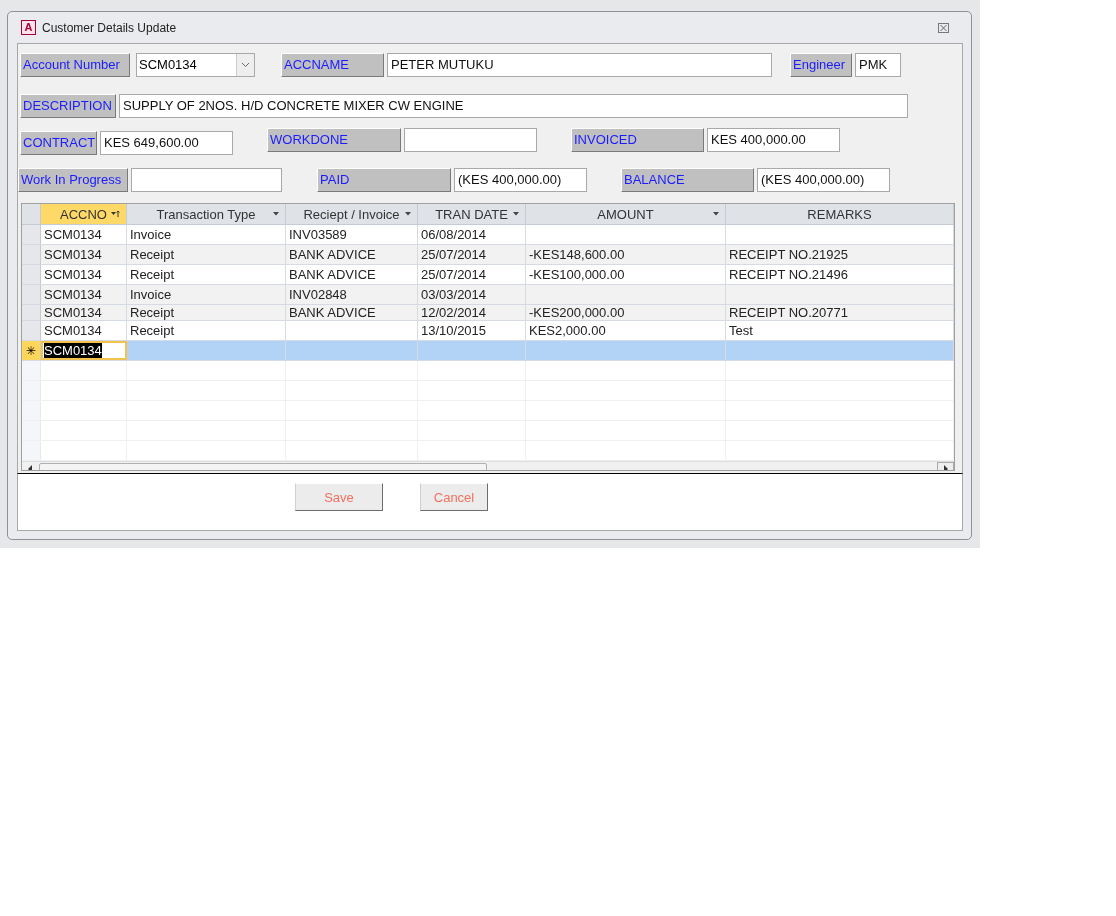 This screenshot has width=1116, height=916. Describe the element at coordinates (878, 65) in the screenshot. I see `input-field: PMK` at that location.